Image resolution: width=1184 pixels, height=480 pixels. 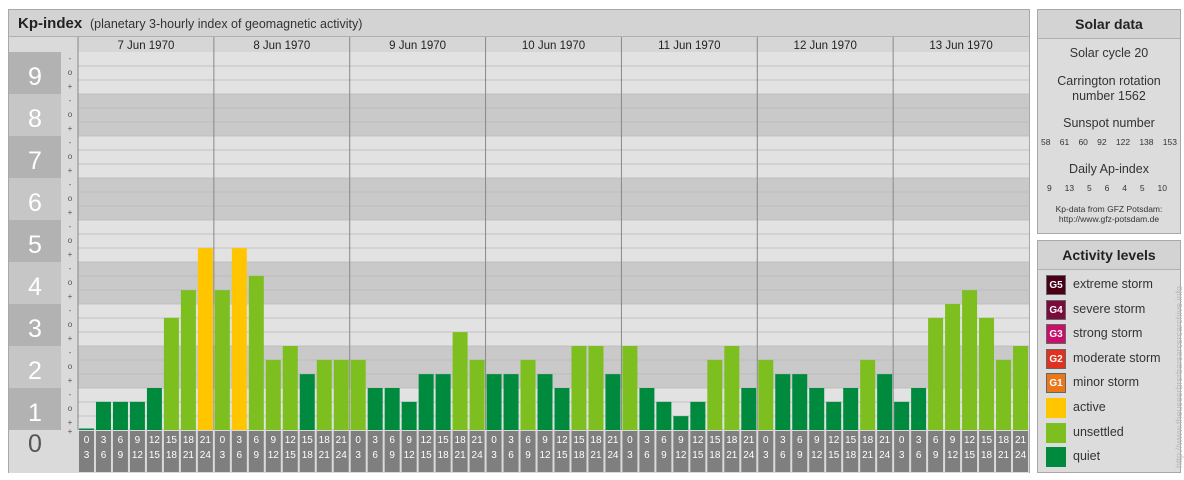 What do you see at coordinates (1109, 169) in the screenshot?
I see `ap-index-label: Daily Ap-index` at bounding box center [1109, 169].